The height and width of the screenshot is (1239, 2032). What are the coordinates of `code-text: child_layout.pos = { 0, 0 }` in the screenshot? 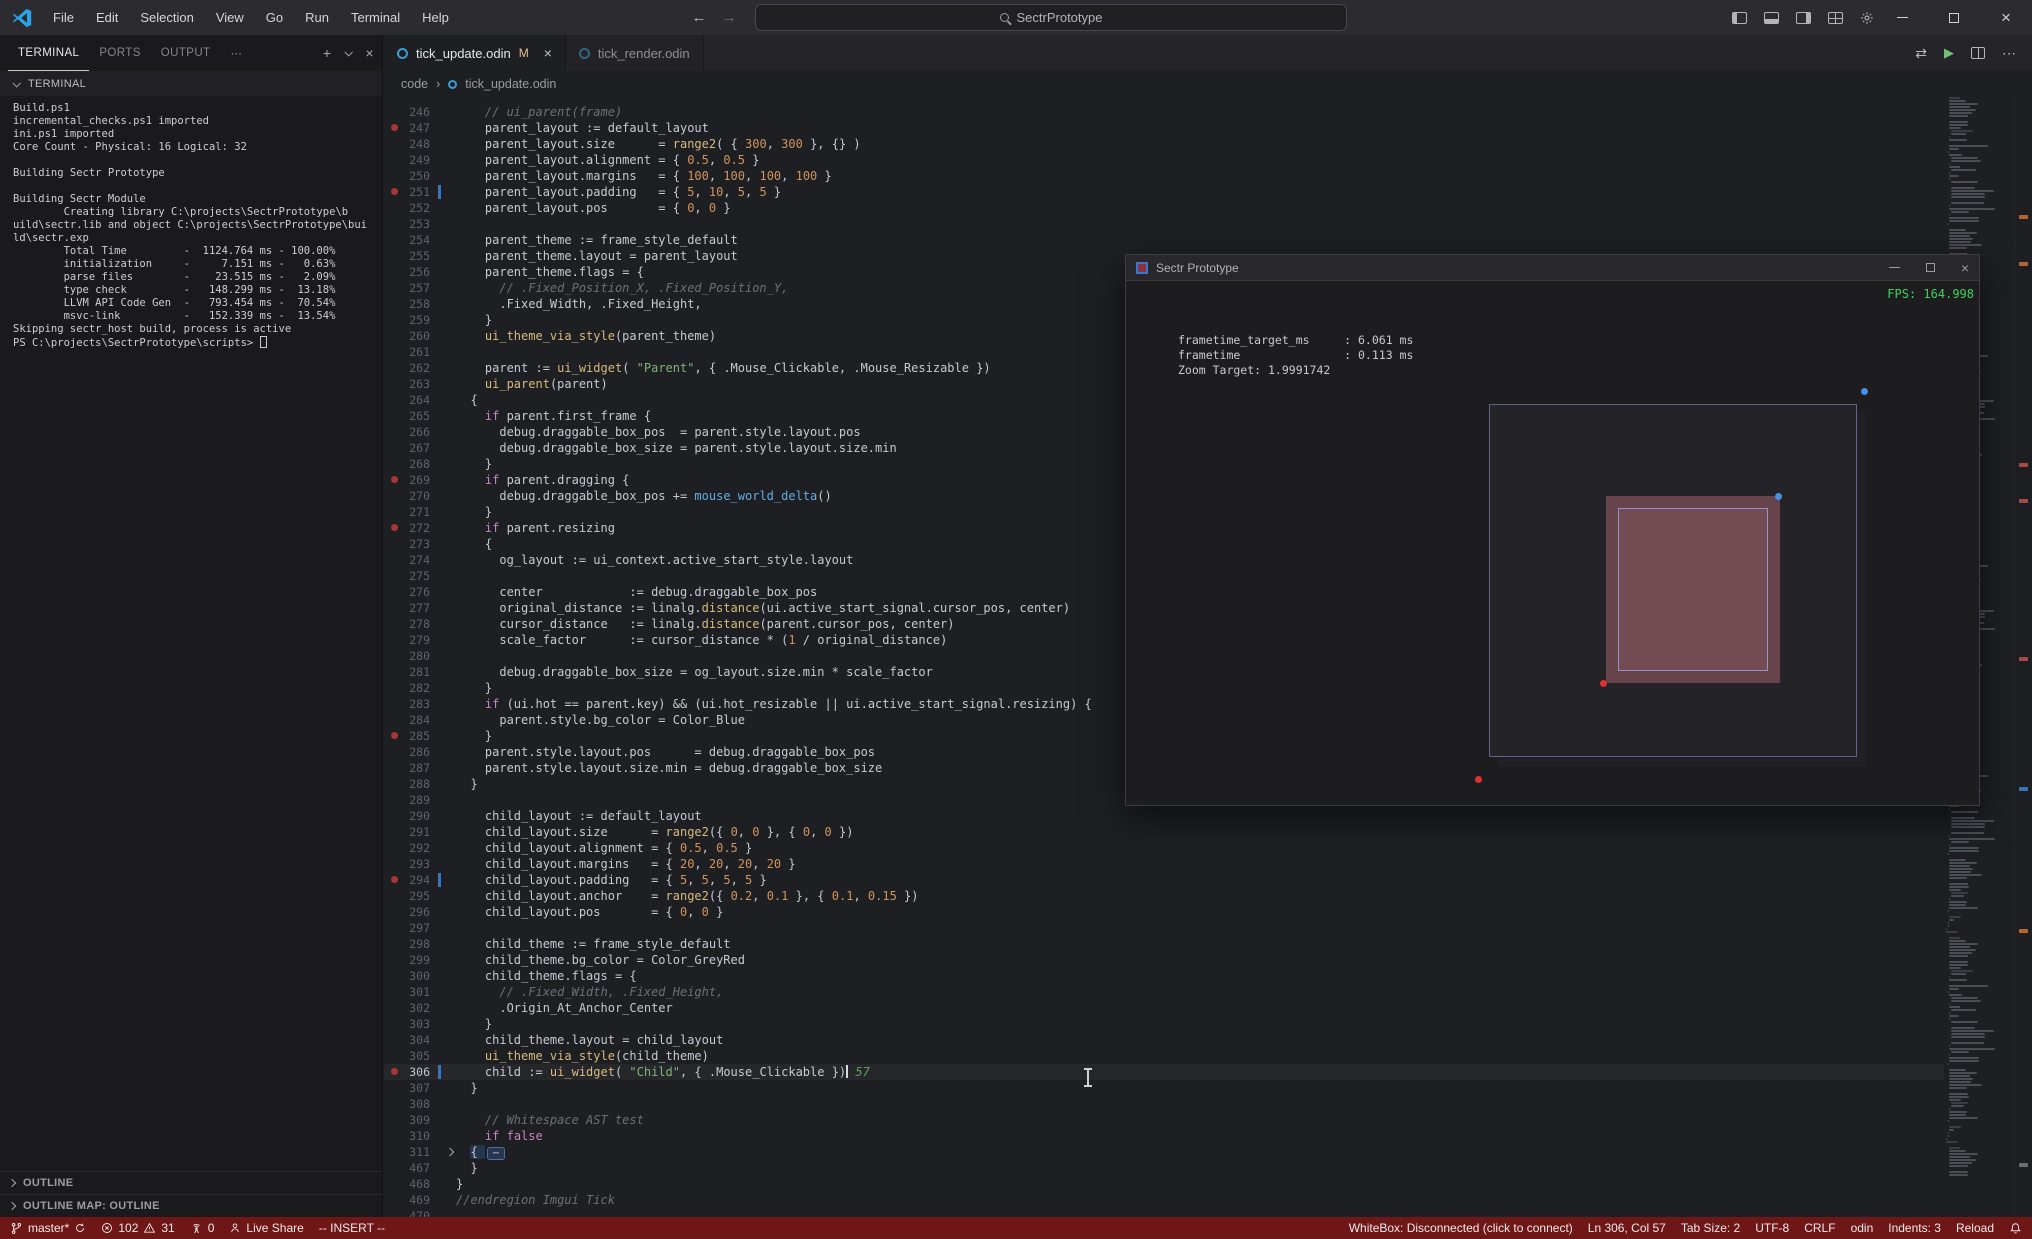 It's located at (589, 912).